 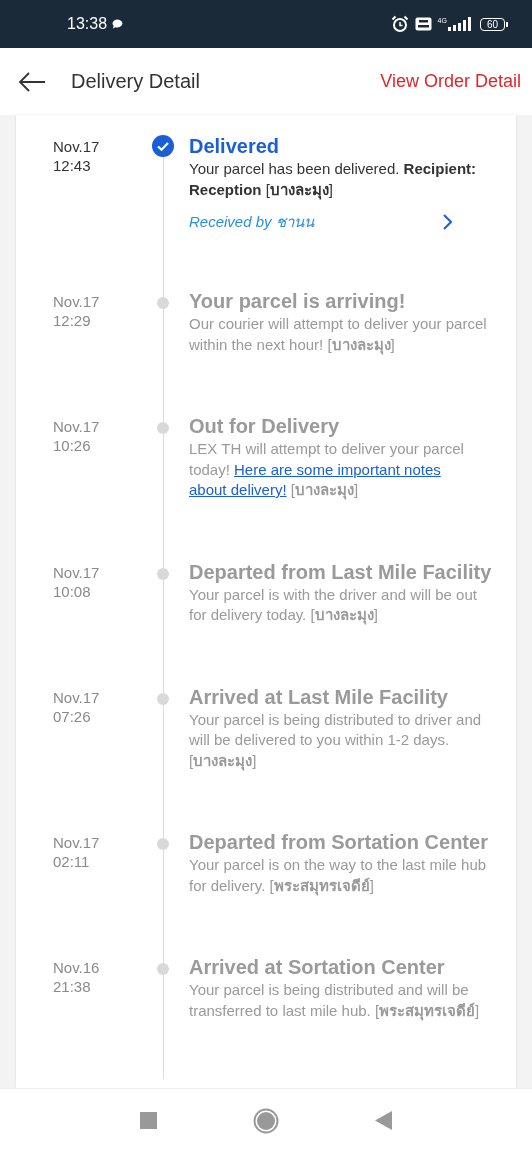 I want to click on event-time: 10:08, so click(x=72, y=591).